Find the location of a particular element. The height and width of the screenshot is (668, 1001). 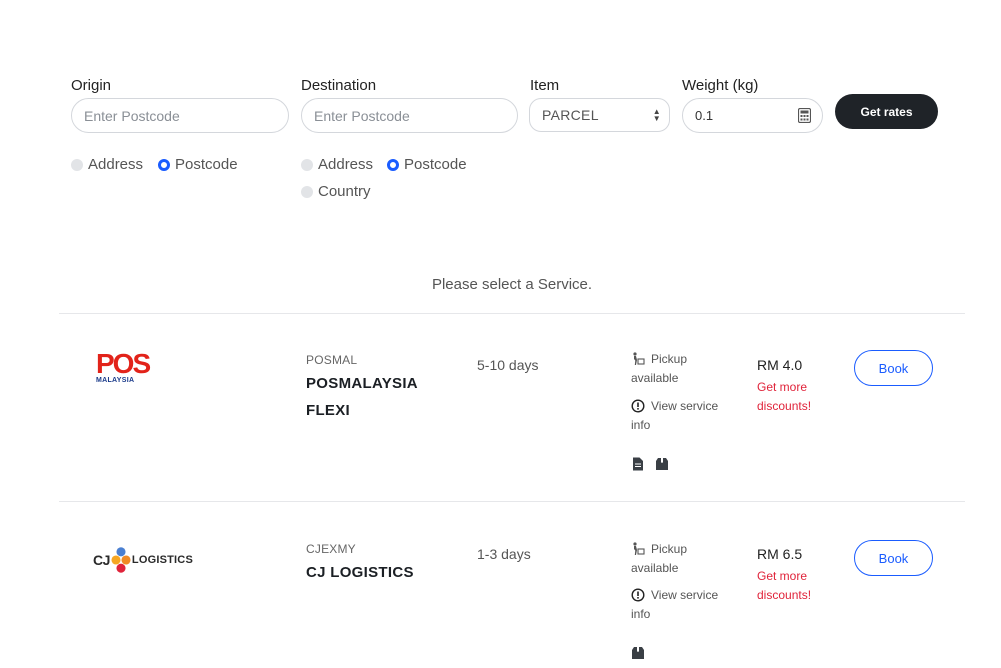

weight-field: 0.1 is located at coordinates (752, 115).